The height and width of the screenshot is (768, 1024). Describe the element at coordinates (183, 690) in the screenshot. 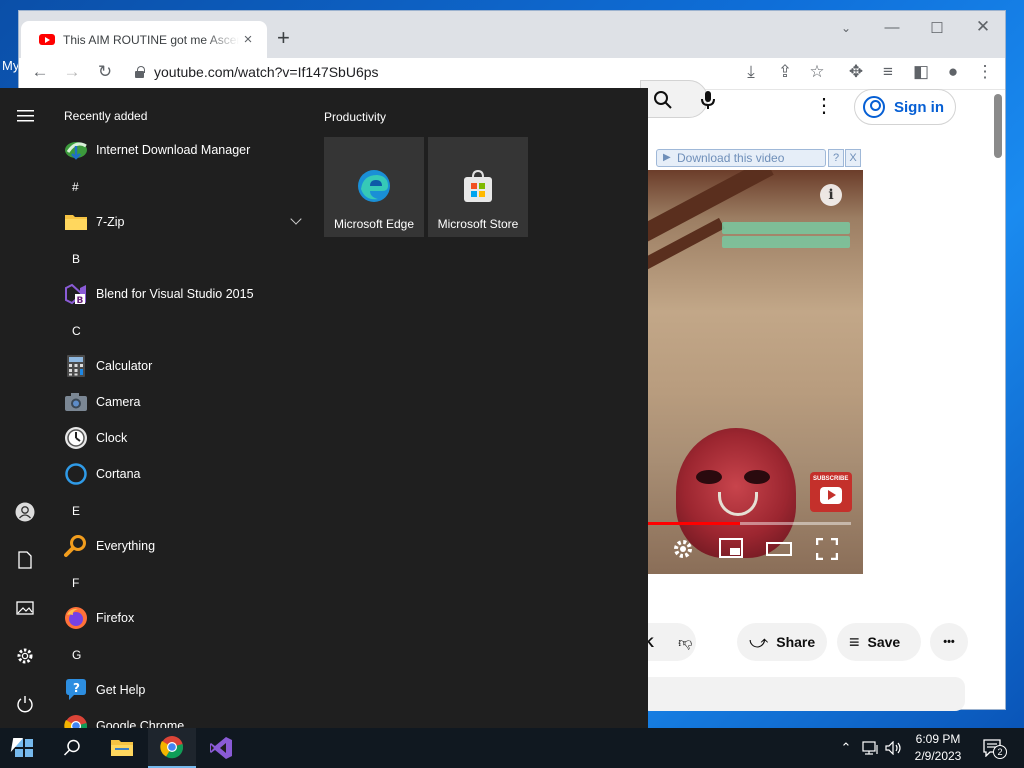

I see `app-get-help: ? Get Help` at that location.